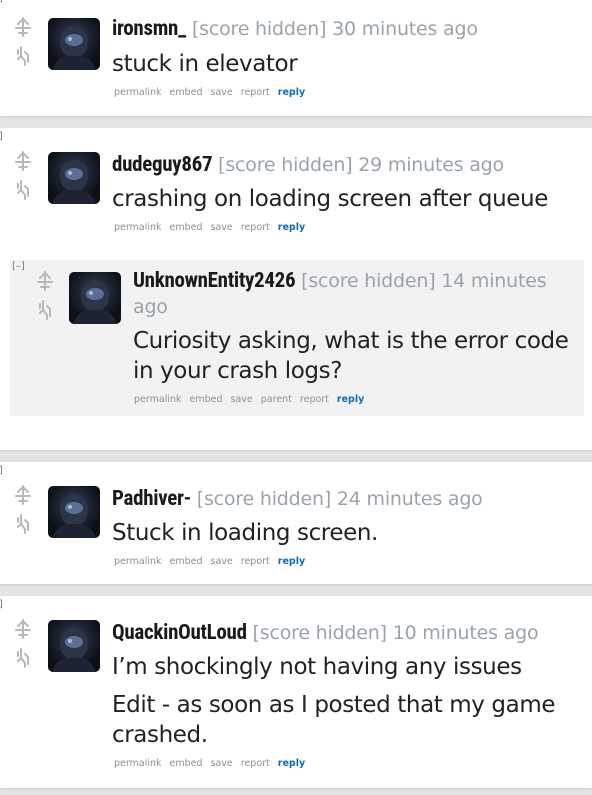  I want to click on parent-link: parent, so click(276, 399).